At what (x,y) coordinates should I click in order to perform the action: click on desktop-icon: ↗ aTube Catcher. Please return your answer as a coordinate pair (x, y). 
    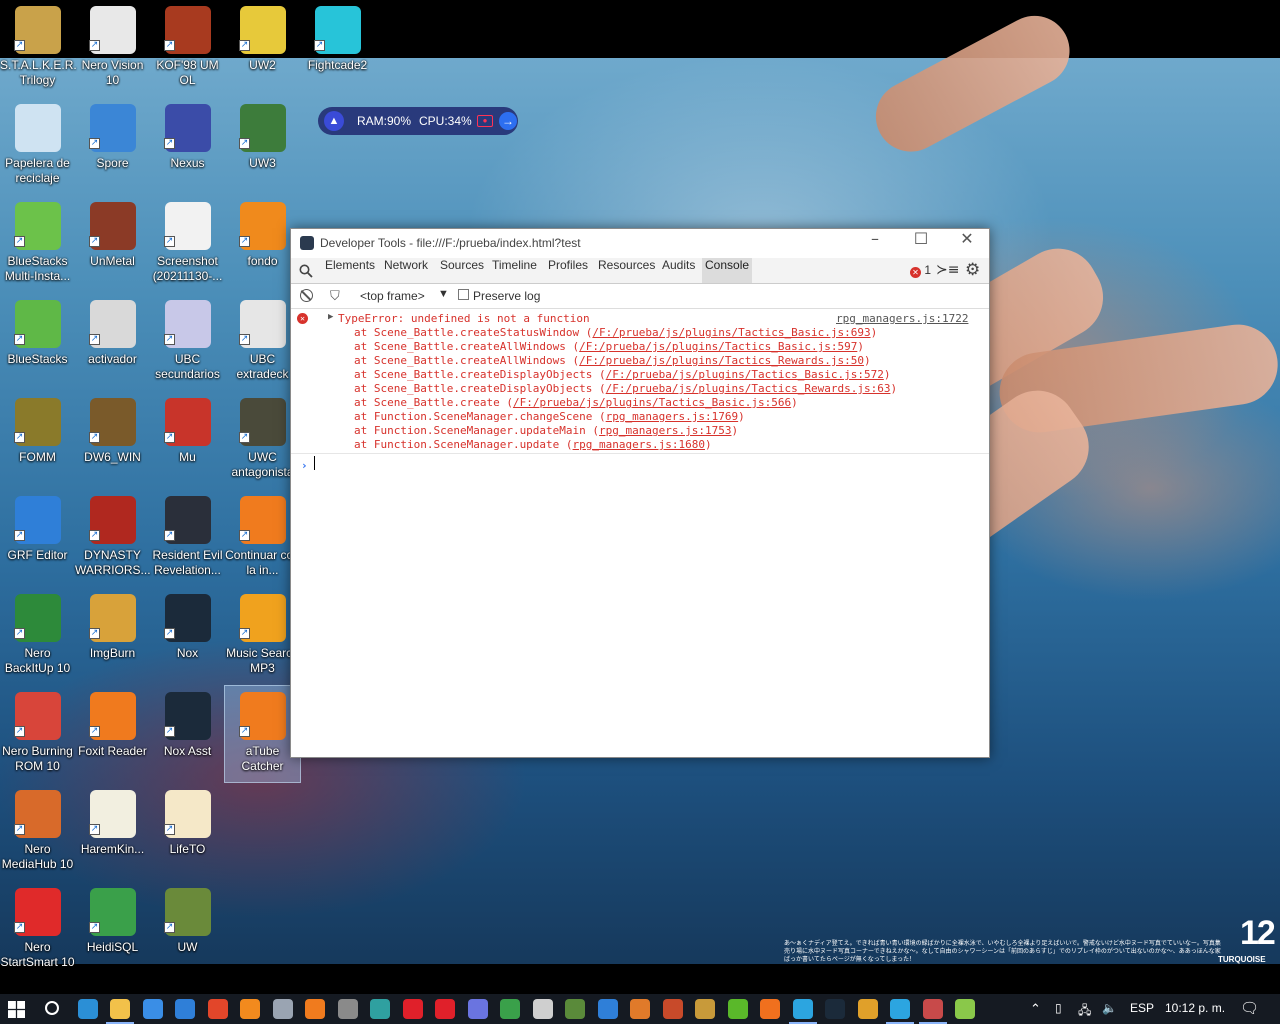
    Looking at the image, I should click on (262, 734).